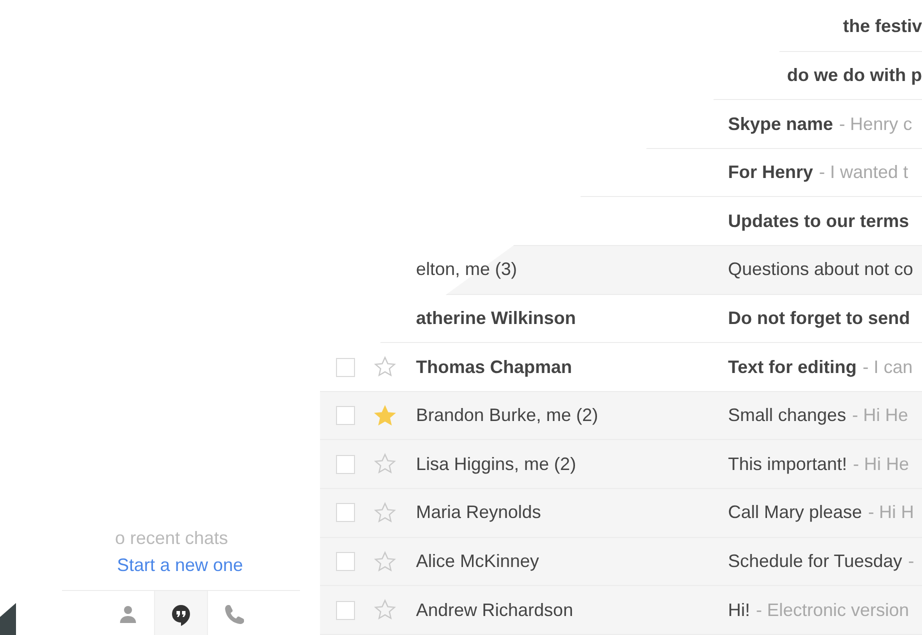 Image resolution: width=922 pixels, height=635 pixels. What do you see at coordinates (792, 367) in the screenshot?
I see `subject-text: Text for editing` at bounding box center [792, 367].